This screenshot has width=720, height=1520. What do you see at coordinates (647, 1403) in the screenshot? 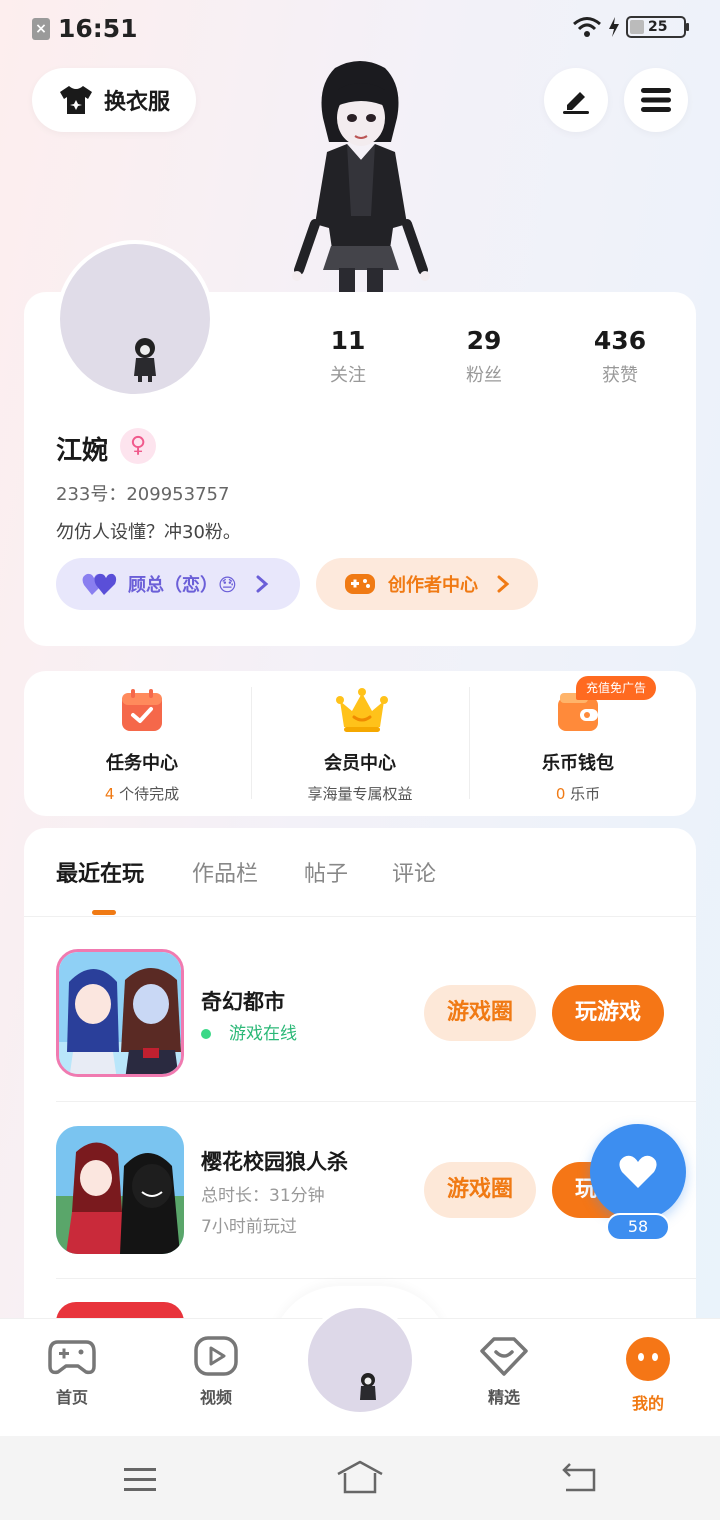
I see `nav-mine-label: 我的` at bounding box center [647, 1403].